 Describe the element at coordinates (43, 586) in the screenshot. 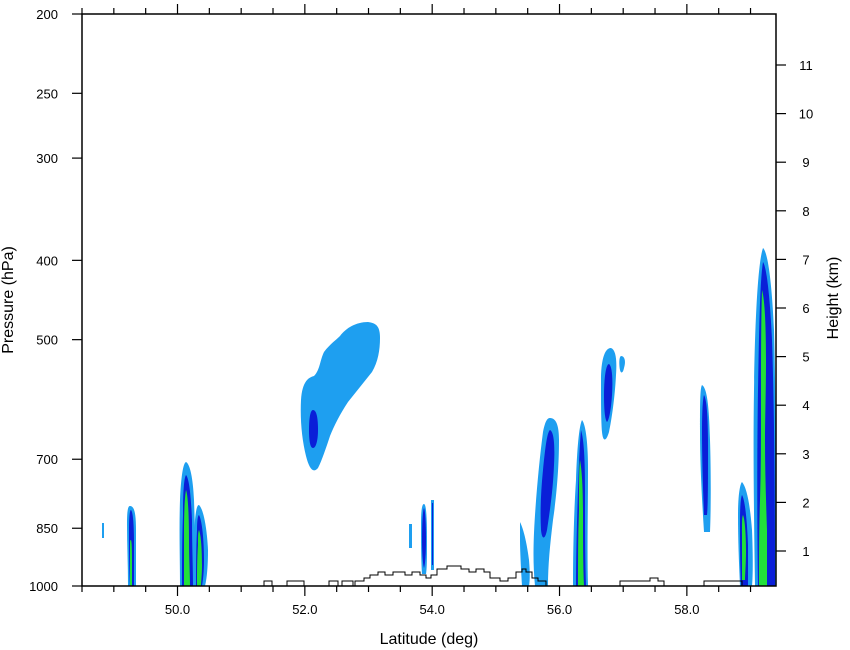

I see `y-pressure-tick-label: 1000` at that location.